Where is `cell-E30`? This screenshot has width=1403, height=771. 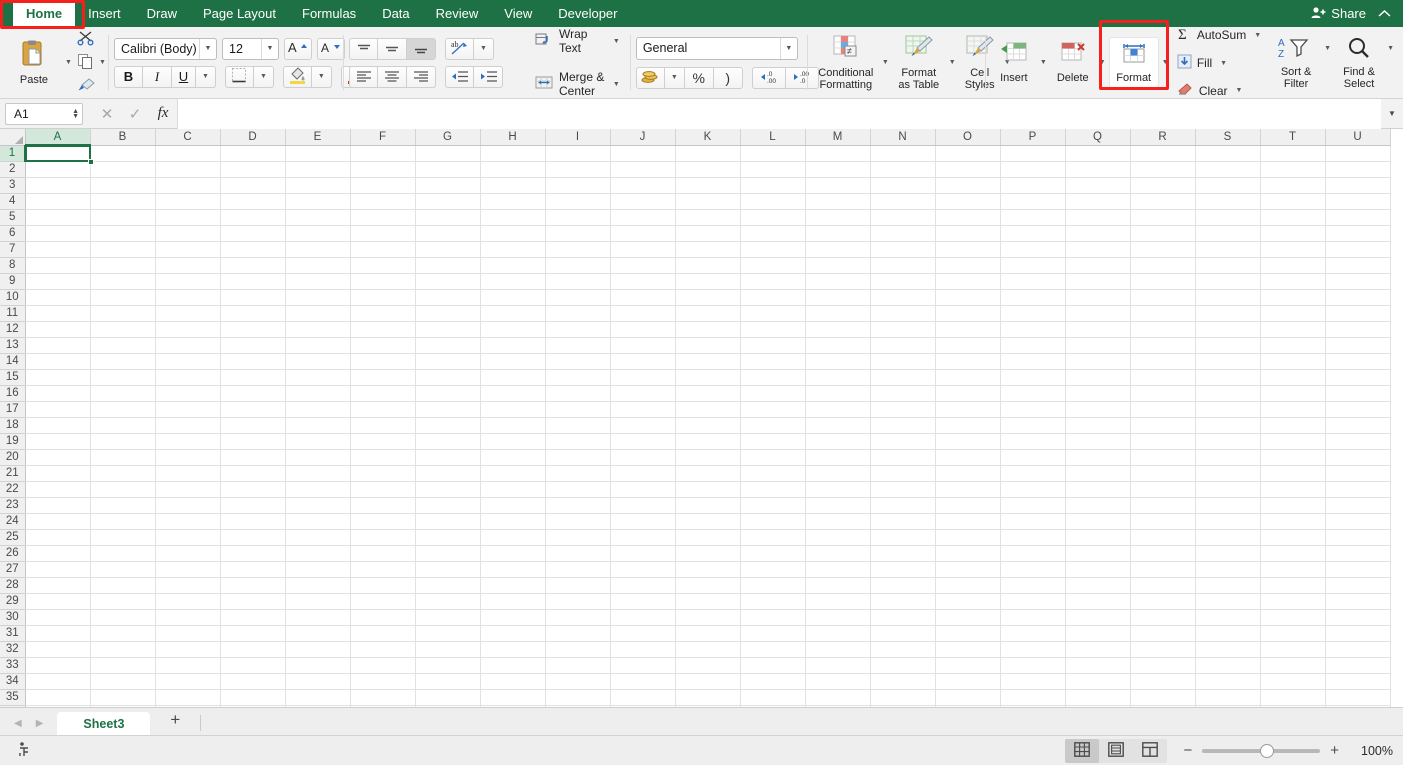
cell-E30 is located at coordinates (318, 617).